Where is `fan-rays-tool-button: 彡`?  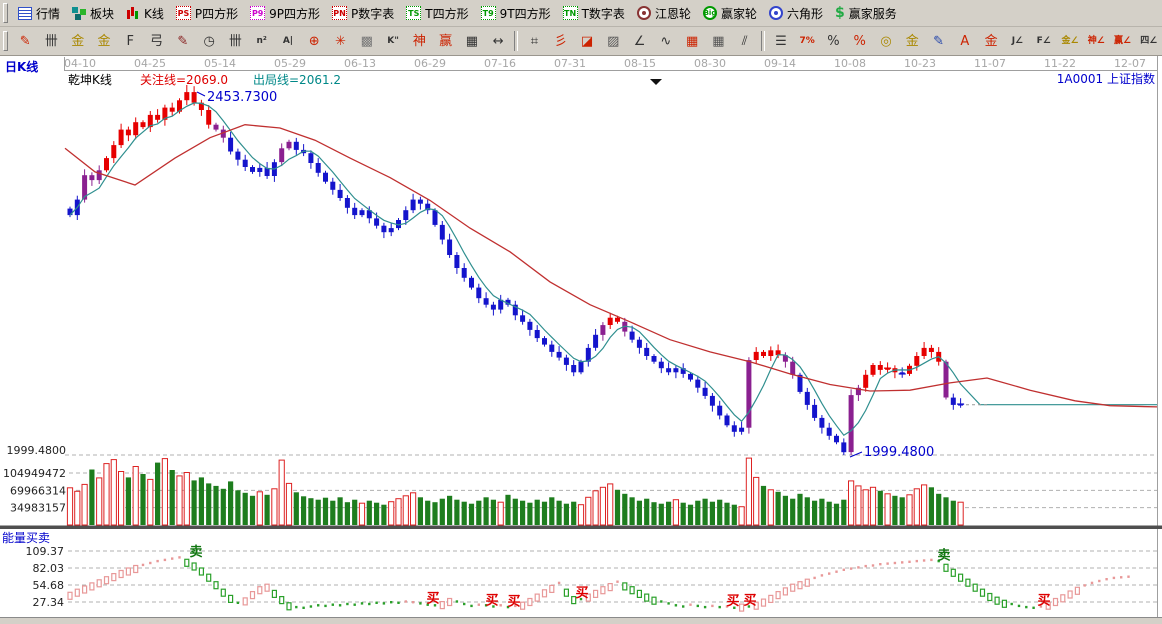 fan-rays-tool-button: 彡 is located at coordinates (561, 41).